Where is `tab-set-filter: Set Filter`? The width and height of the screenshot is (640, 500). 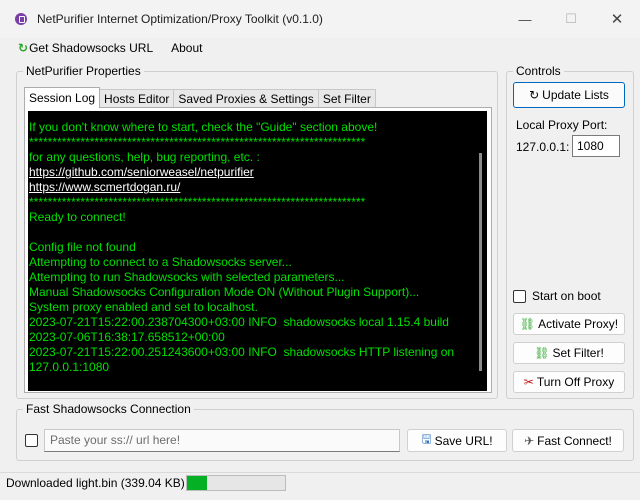
tab-set-filter: Set Filter is located at coordinates (346, 98).